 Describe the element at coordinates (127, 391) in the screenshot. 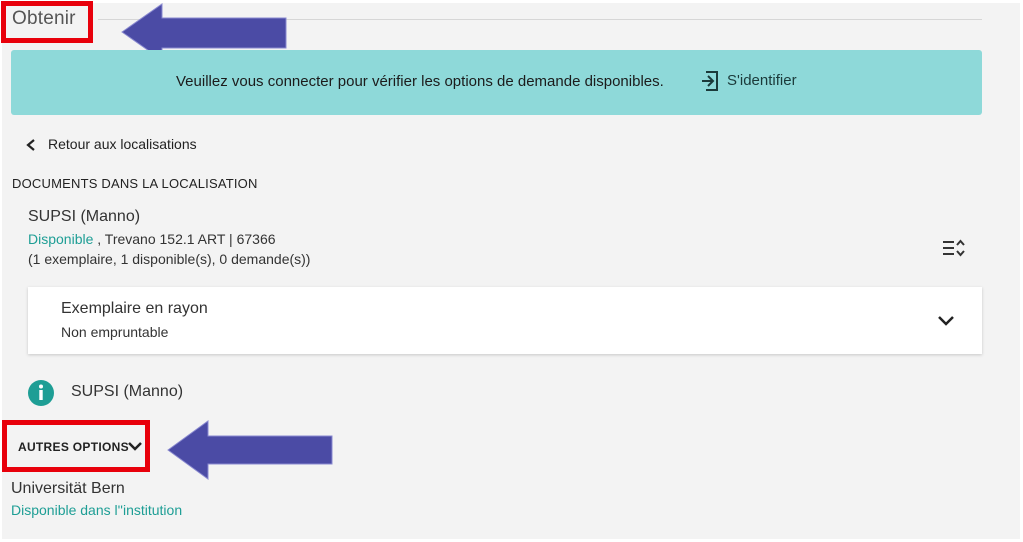

I see `info-location-label: SUPSI (Manno)` at that location.